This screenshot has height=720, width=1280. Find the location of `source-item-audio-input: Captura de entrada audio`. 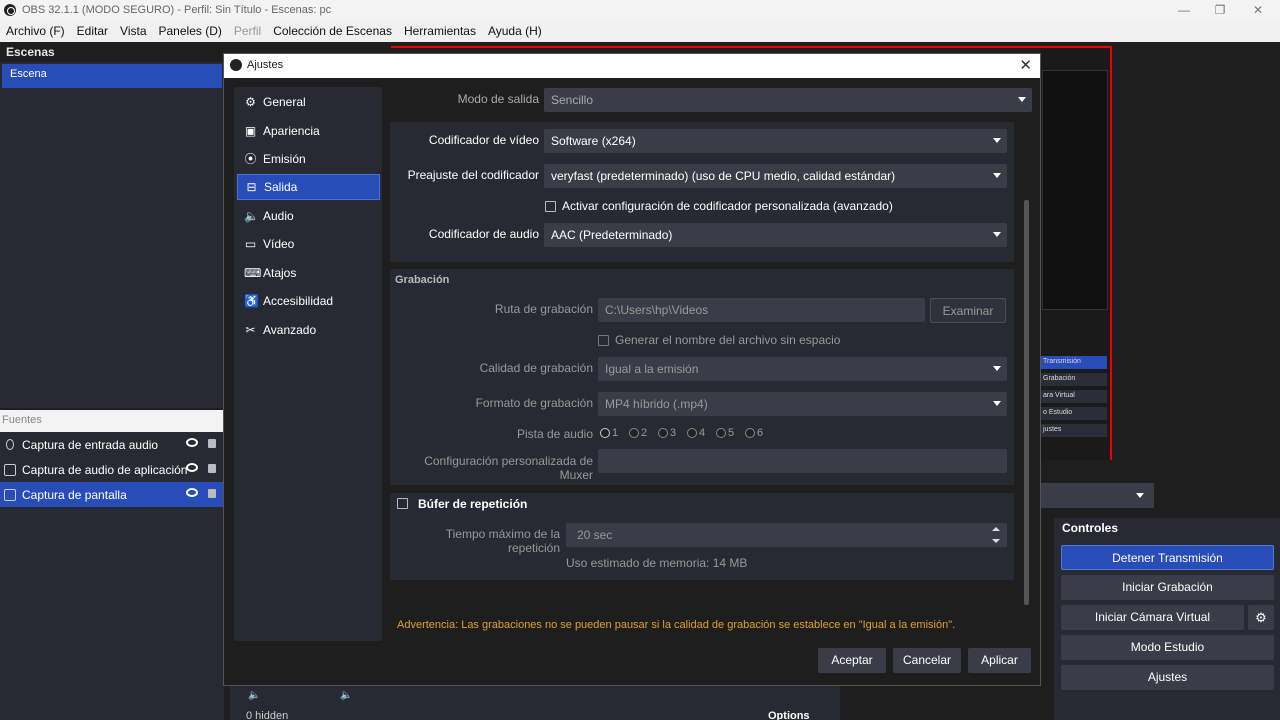

source-item-audio-input: Captura de entrada audio is located at coordinates (112, 444).